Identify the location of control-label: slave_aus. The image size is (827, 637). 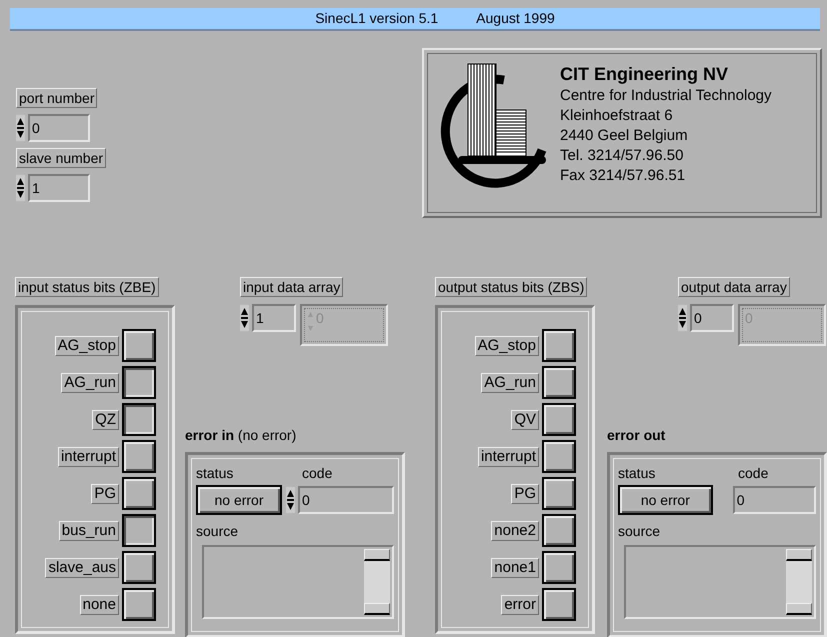
(82, 568).